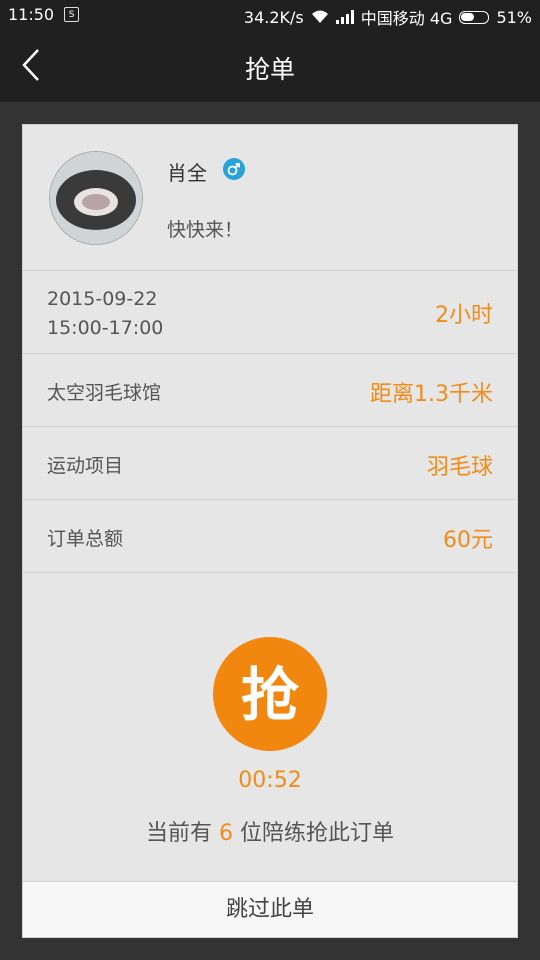  Describe the element at coordinates (270, 312) in the screenshot. I see `row-time: 2015-09-22 15:00-17:00 2小时` at that location.